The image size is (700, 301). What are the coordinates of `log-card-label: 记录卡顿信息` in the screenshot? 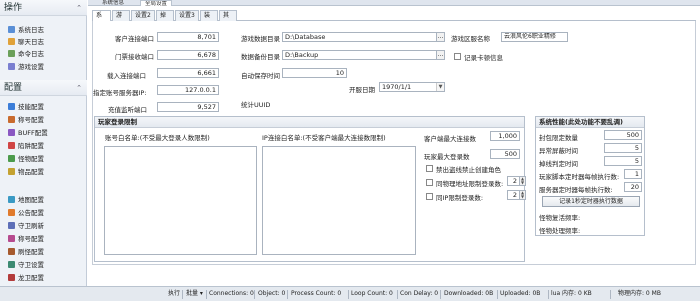 It's located at (483, 58).